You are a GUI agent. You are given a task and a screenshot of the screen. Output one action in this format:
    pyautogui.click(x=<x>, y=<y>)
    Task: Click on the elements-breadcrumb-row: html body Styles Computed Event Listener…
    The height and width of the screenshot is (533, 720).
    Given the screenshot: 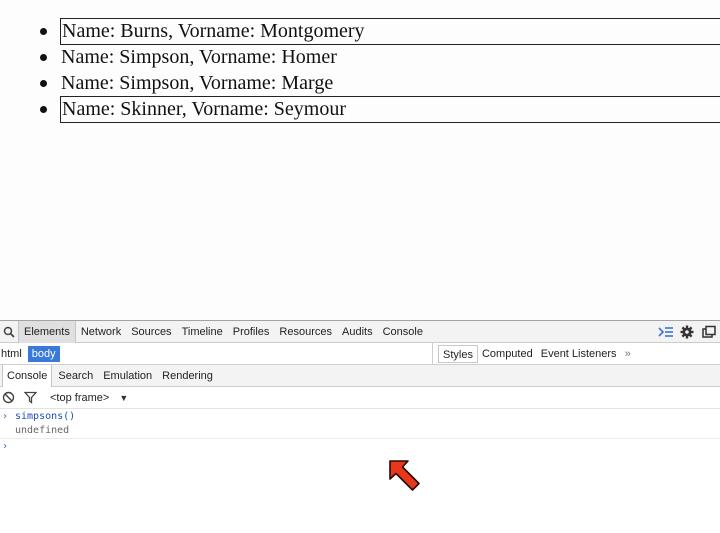 What is the action you would take?
    pyautogui.click(x=360, y=354)
    